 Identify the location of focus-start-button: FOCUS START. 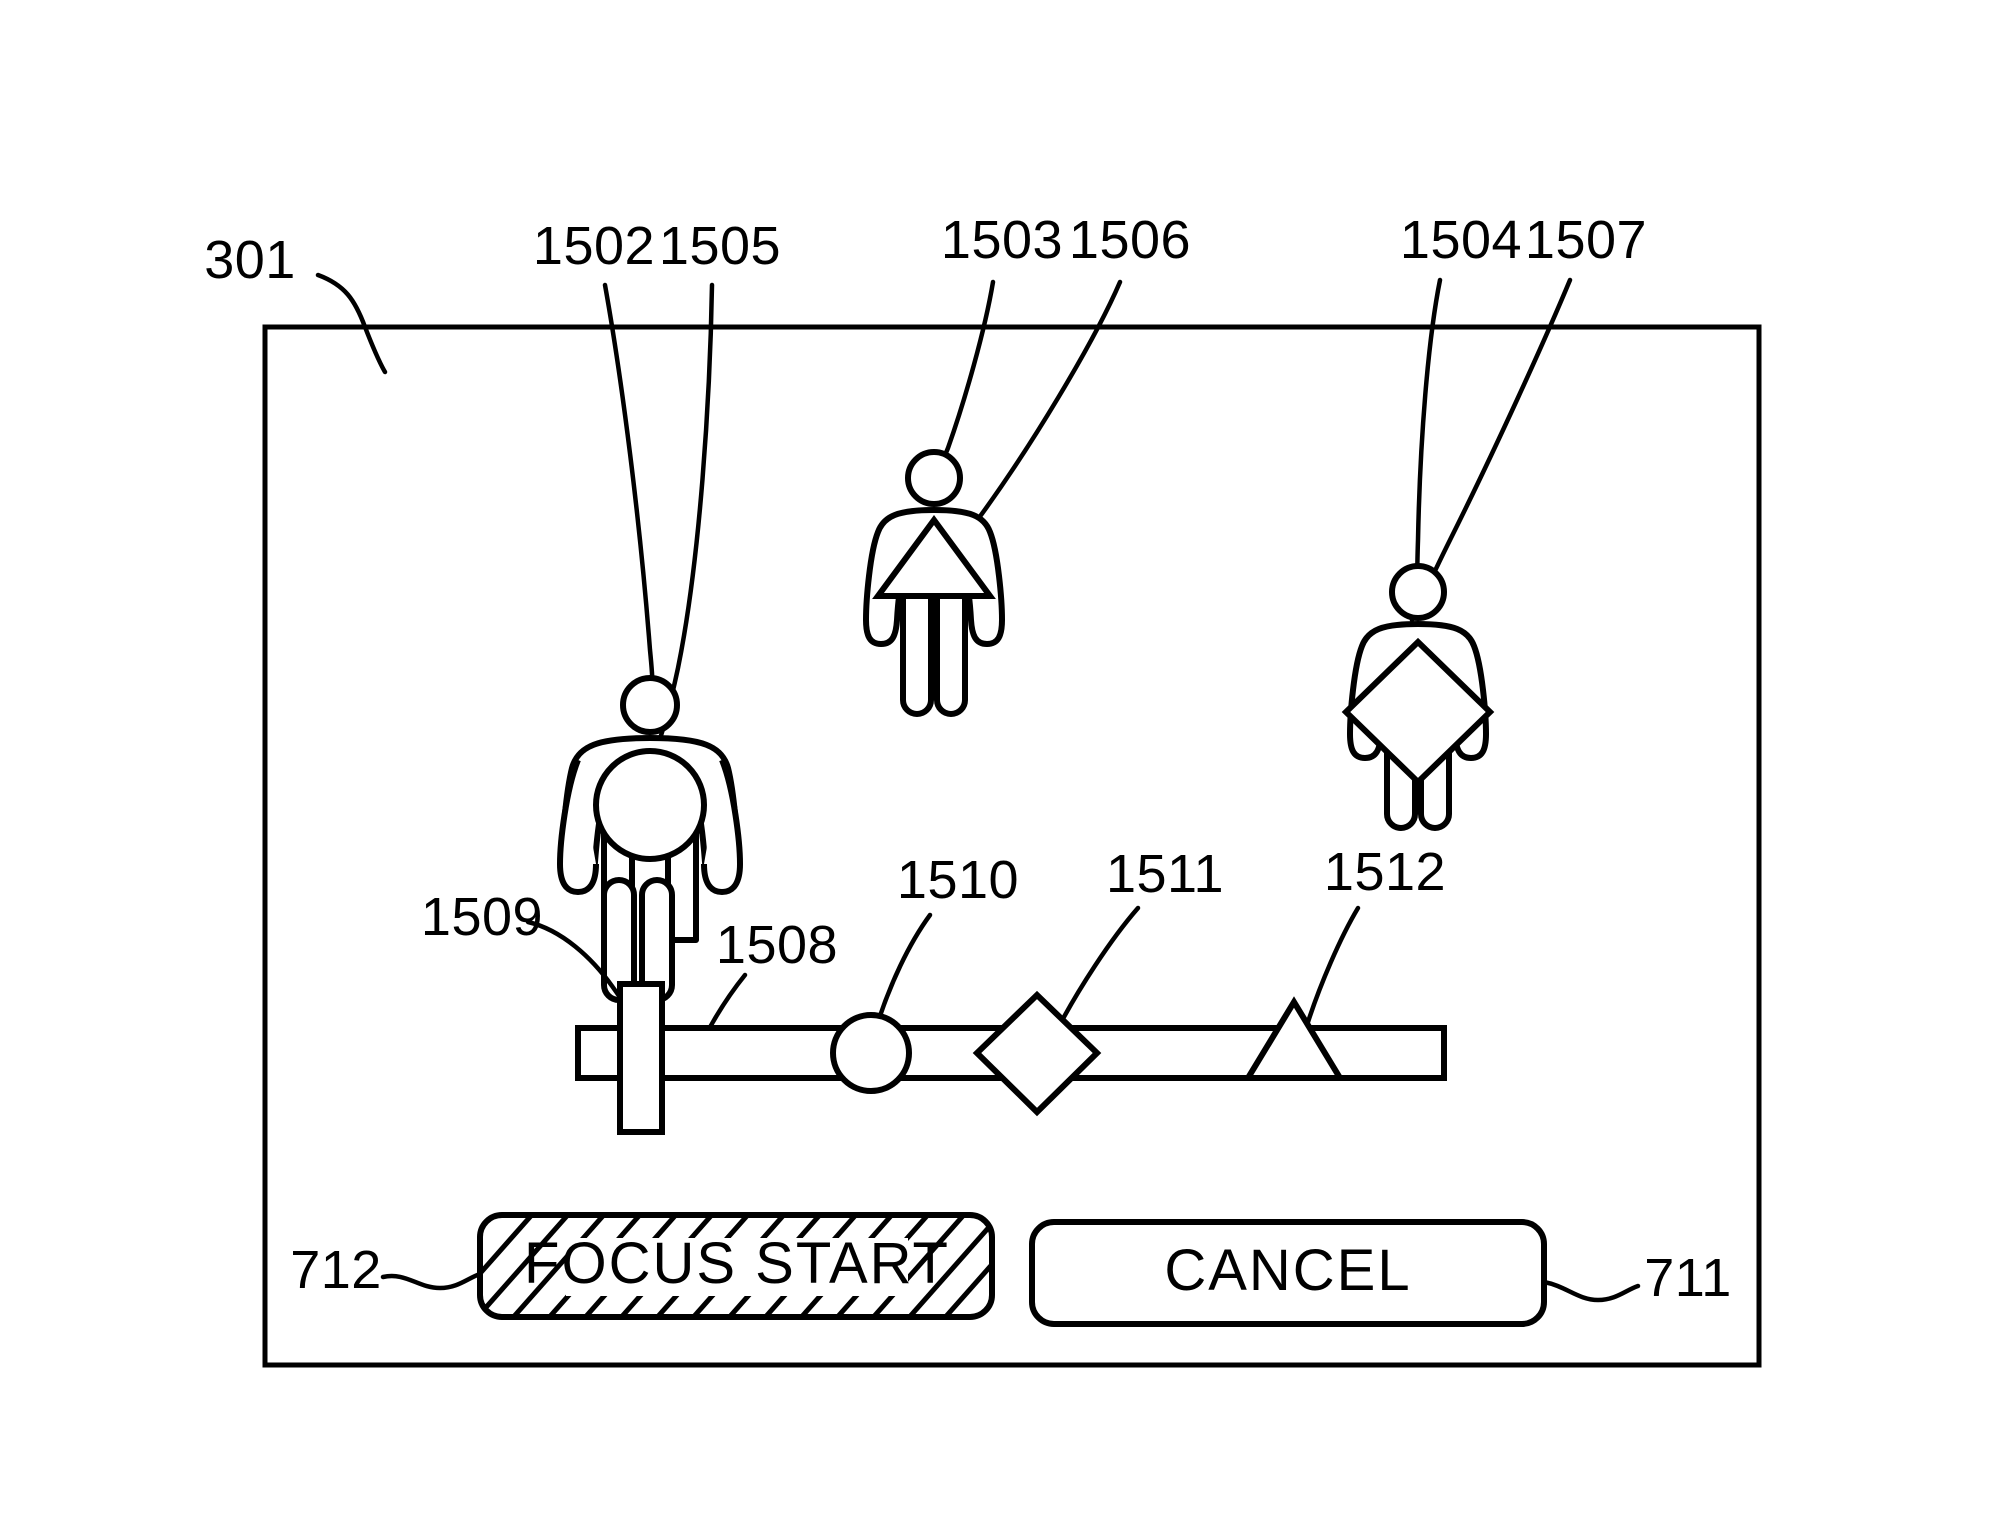
(757, 1265).